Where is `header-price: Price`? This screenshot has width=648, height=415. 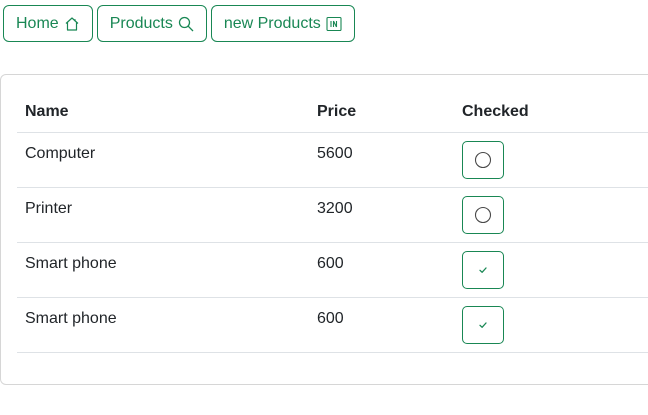
header-price: Price is located at coordinates (381, 112).